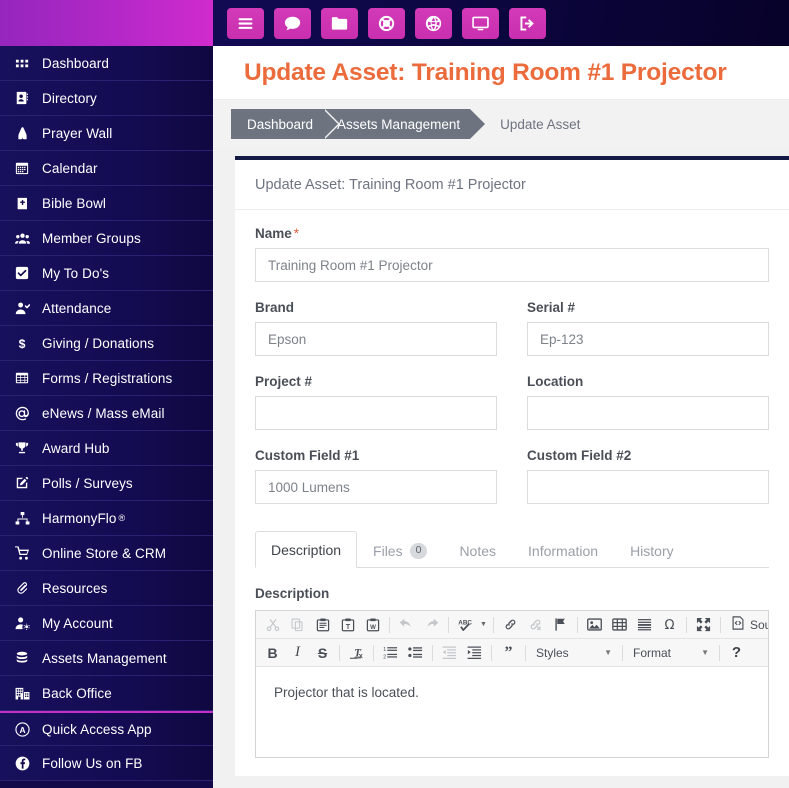 The width and height of the screenshot is (789, 788). Describe the element at coordinates (594, 625) in the screenshot. I see `editor-image-button` at that location.